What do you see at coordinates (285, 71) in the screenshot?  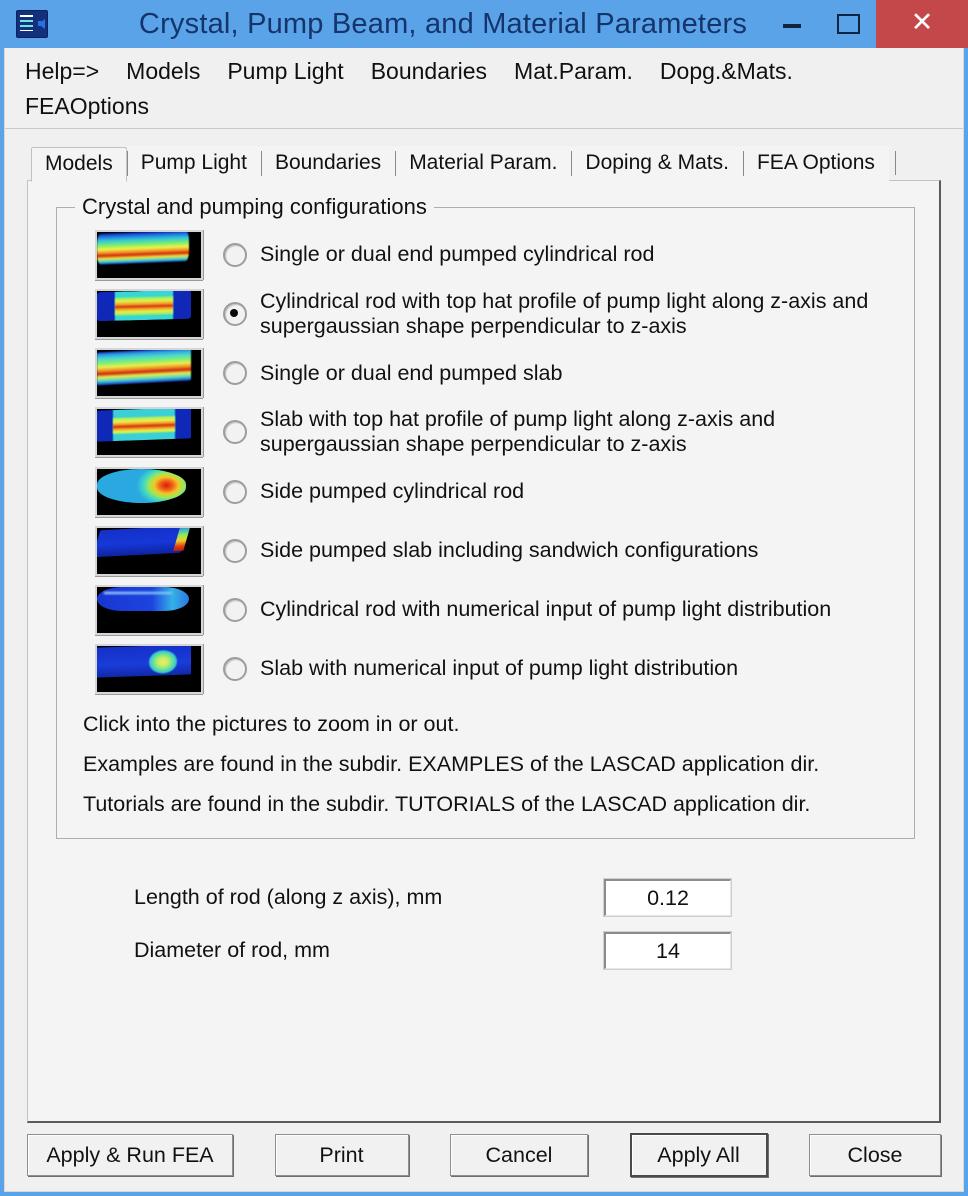 I see `menu-item-pump-light: Pump Light` at bounding box center [285, 71].